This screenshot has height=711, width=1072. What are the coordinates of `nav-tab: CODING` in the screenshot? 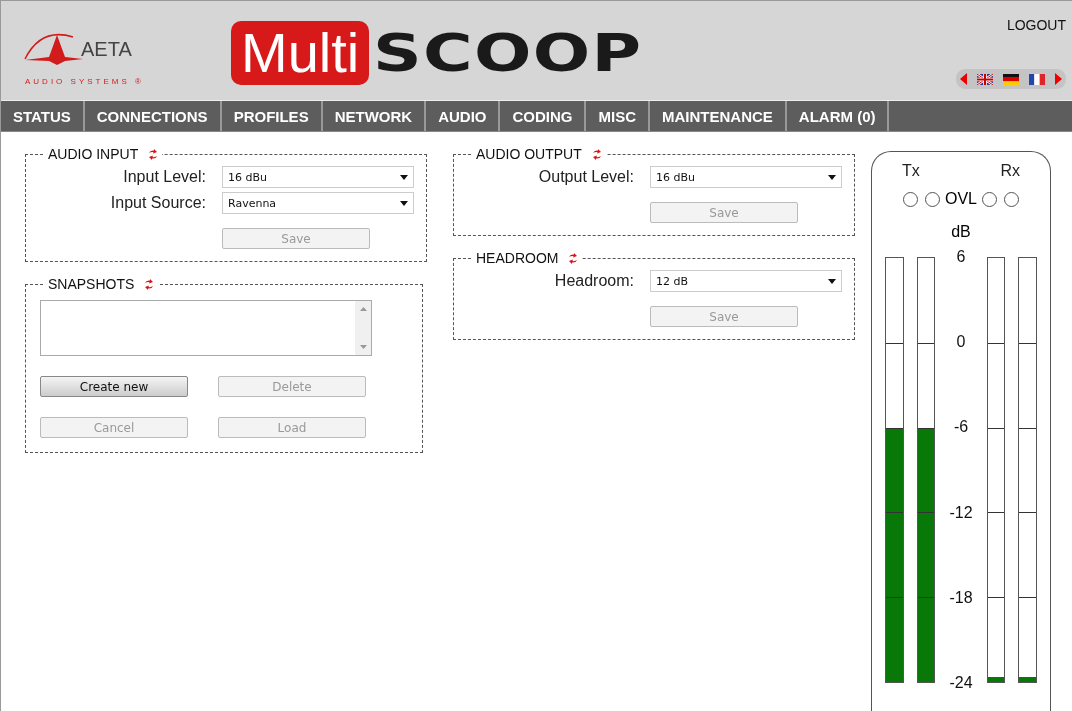 It's located at (543, 116).